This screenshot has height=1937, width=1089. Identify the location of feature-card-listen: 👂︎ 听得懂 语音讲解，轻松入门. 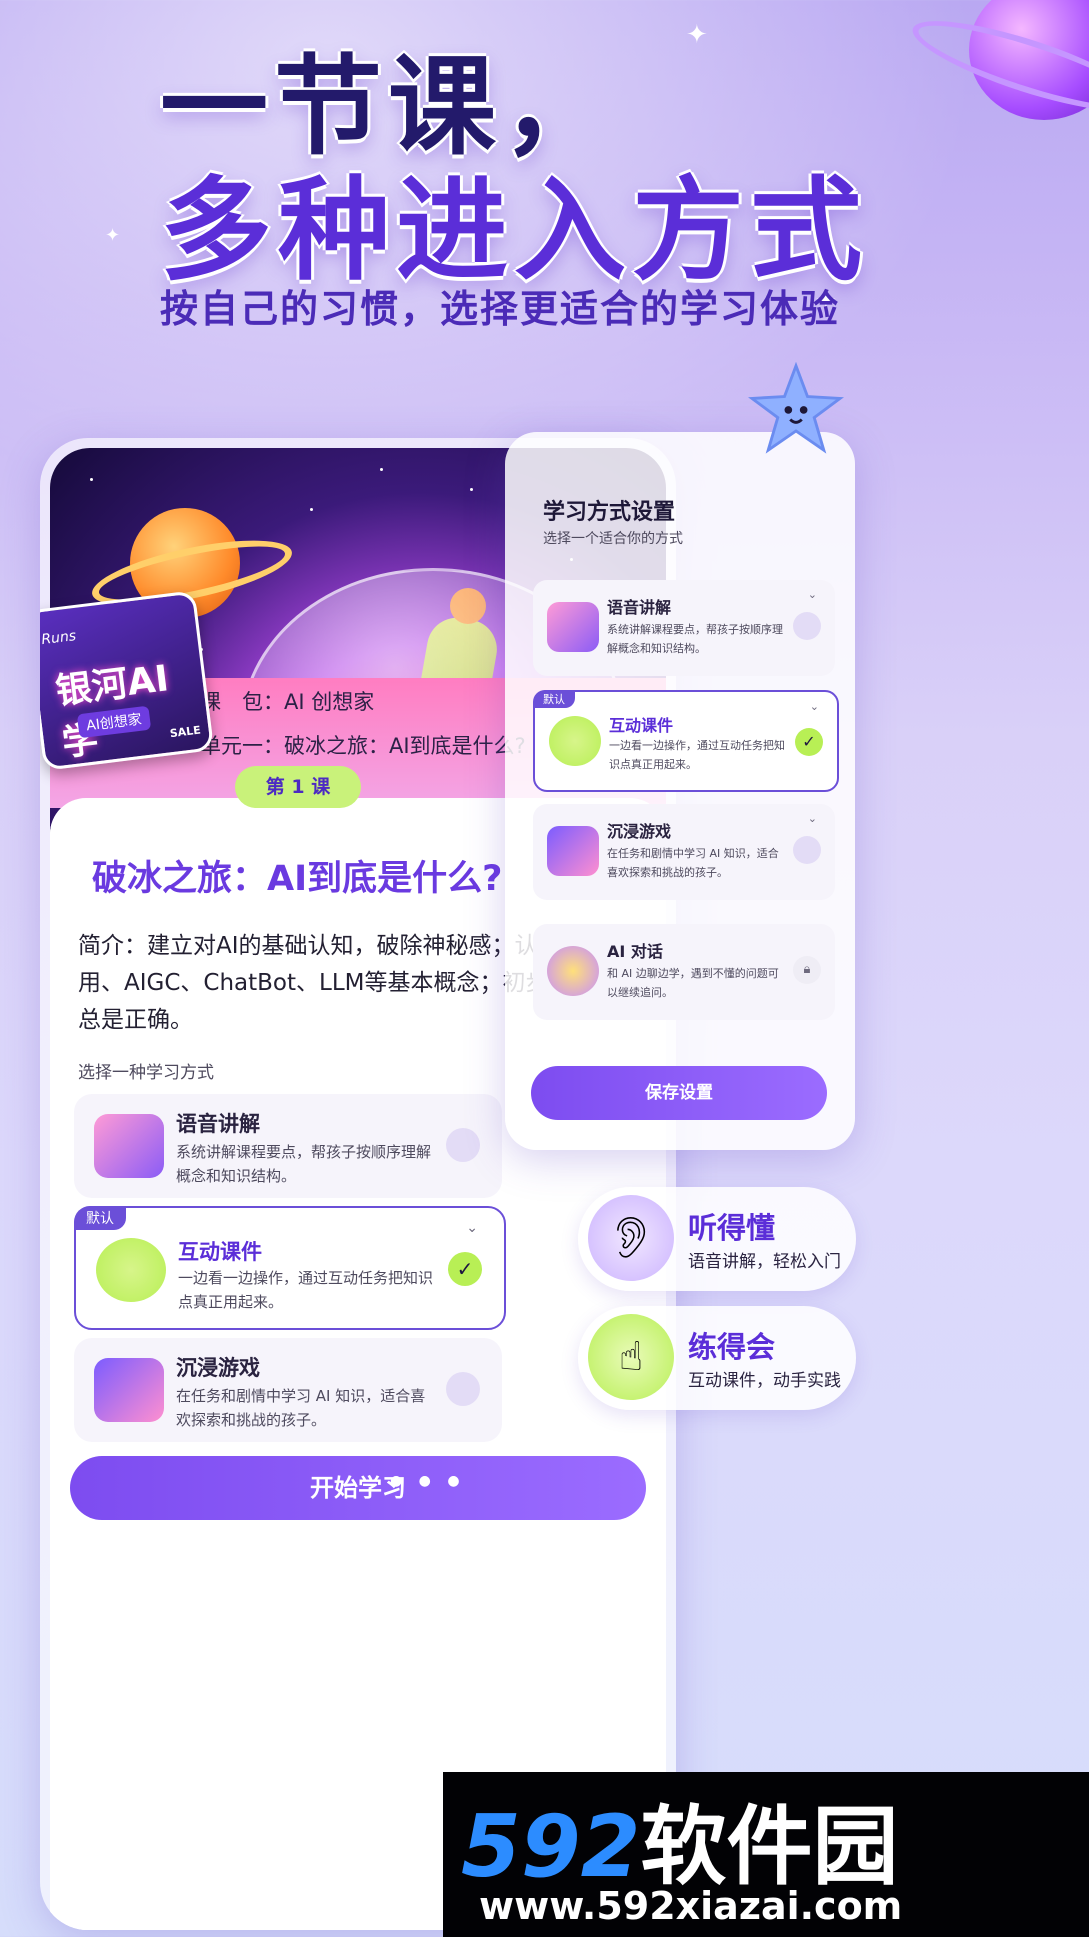
(717, 1239).